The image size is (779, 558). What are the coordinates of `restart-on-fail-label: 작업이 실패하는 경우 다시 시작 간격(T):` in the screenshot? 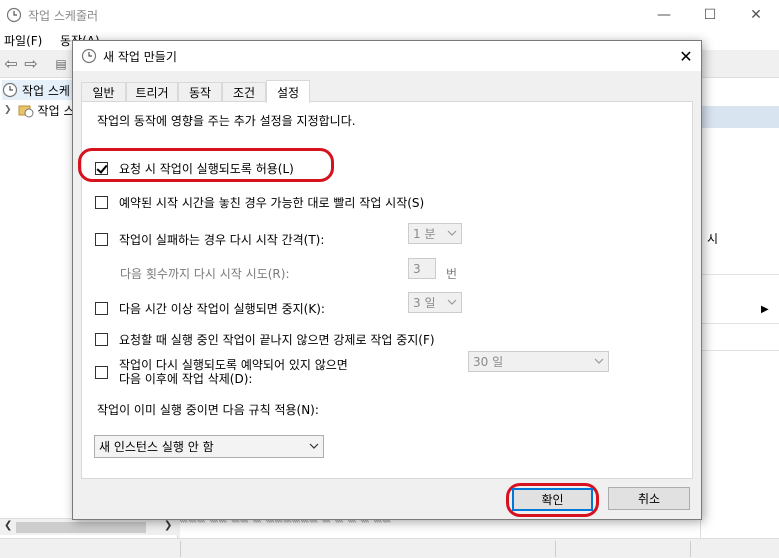 It's located at (221, 239).